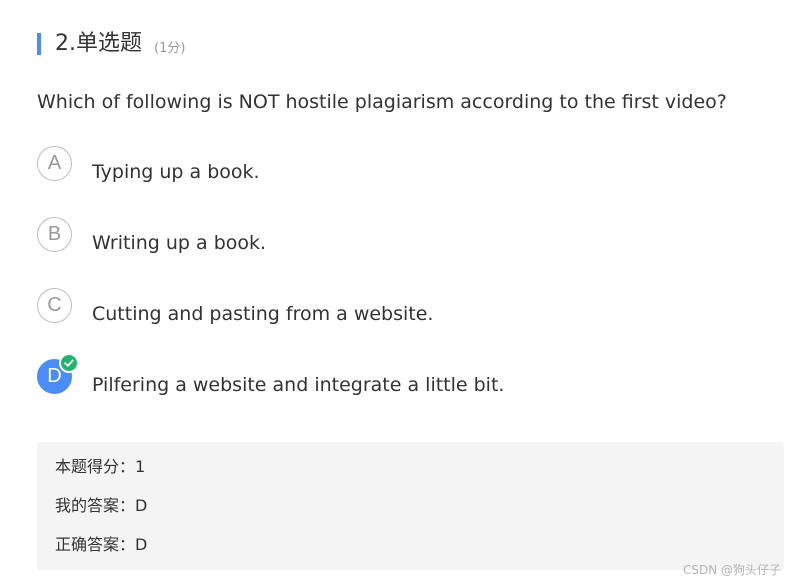  What do you see at coordinates (39, 44) in the screenshot?
I see `question-accent-bar` at bounding box center [39, 44].